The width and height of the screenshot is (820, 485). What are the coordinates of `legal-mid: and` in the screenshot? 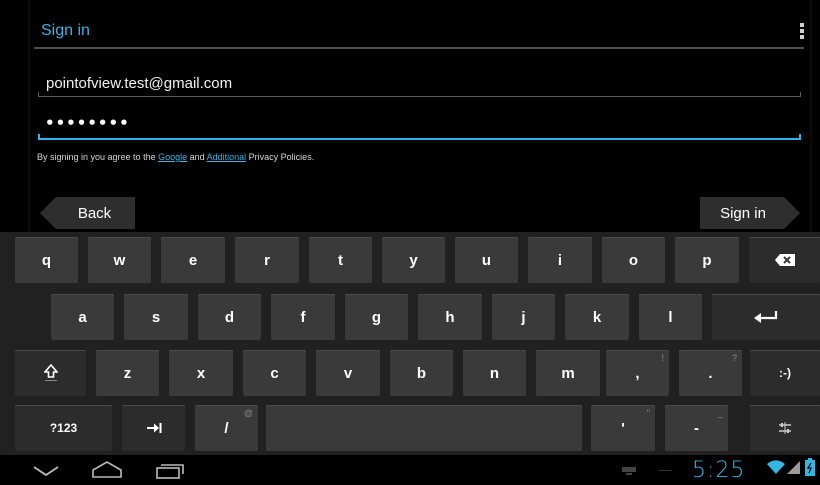 It's located at (197, 157).